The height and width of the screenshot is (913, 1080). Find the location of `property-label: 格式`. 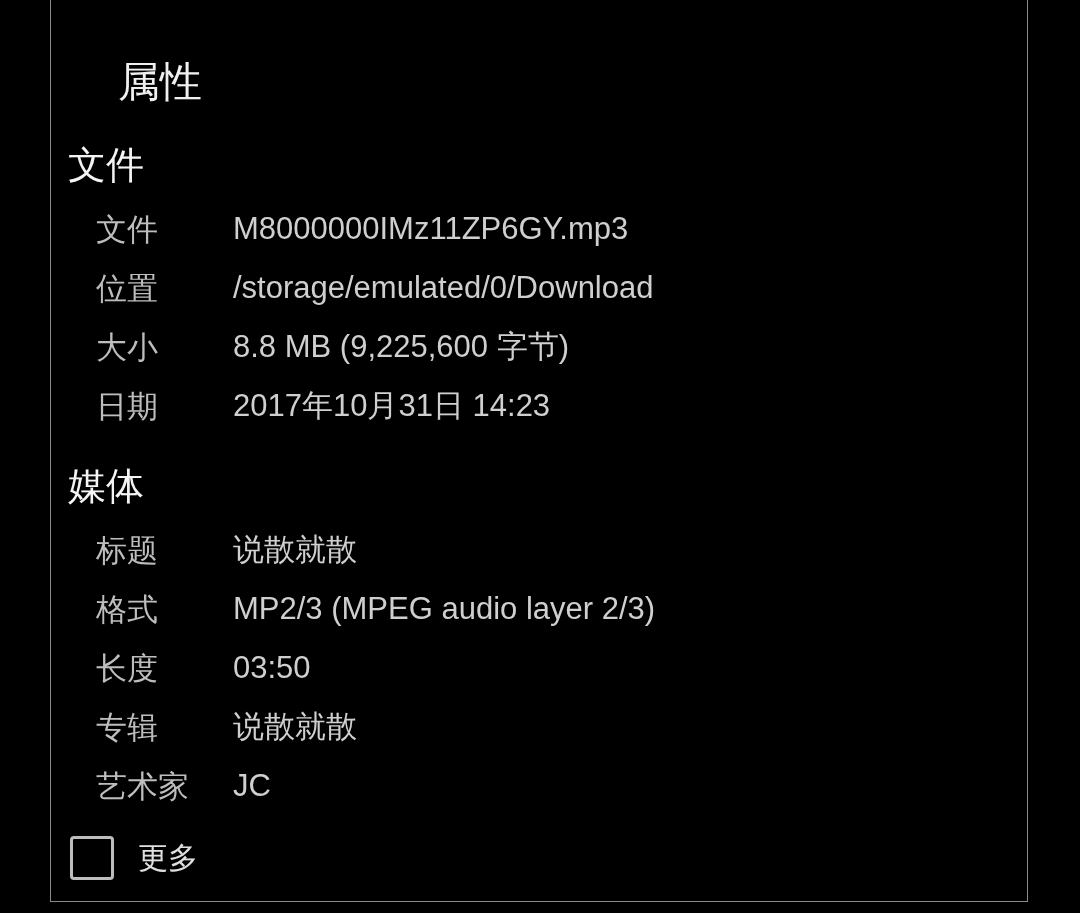

property-label: 格式 is located at coordinates (127, 609).